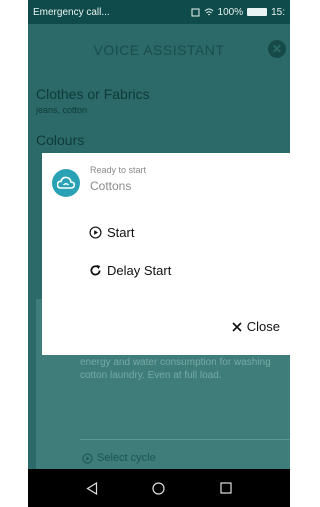 This screenshot has width=320, height=507. What do you see at coordinates (93, 94) in the screenshot?
I see `clothes-title: Clothes or Fabrics` at bounding box center [93, 94].